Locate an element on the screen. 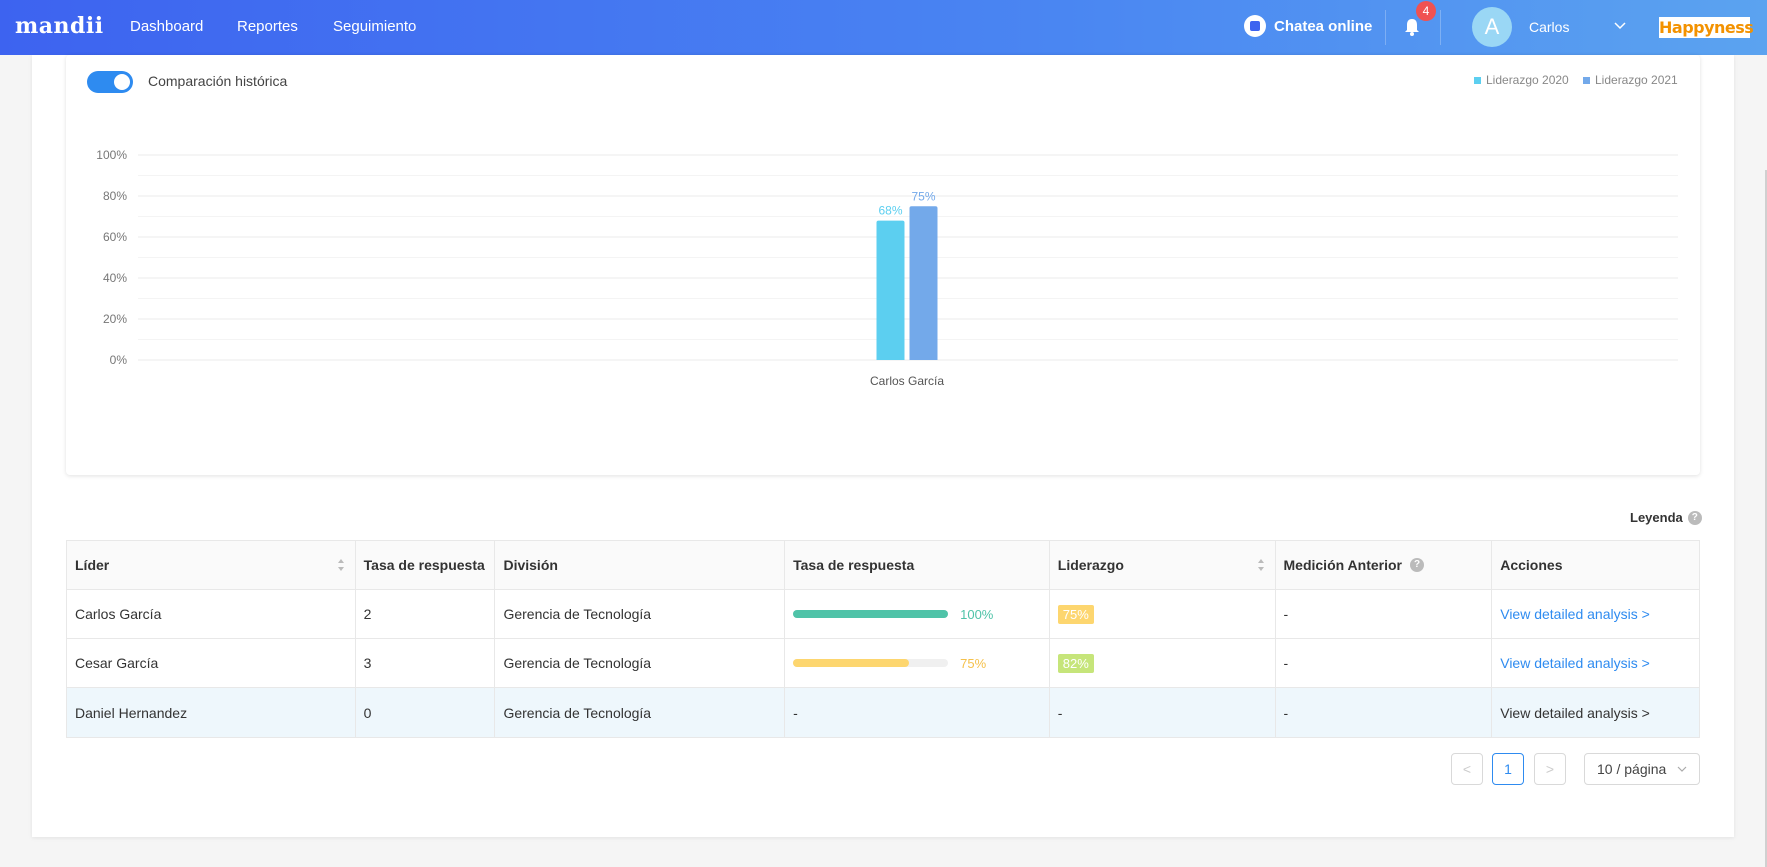 This screenshot has height=867, width=1767. bar-value-label: 68% is located at coordinates (890, 211).